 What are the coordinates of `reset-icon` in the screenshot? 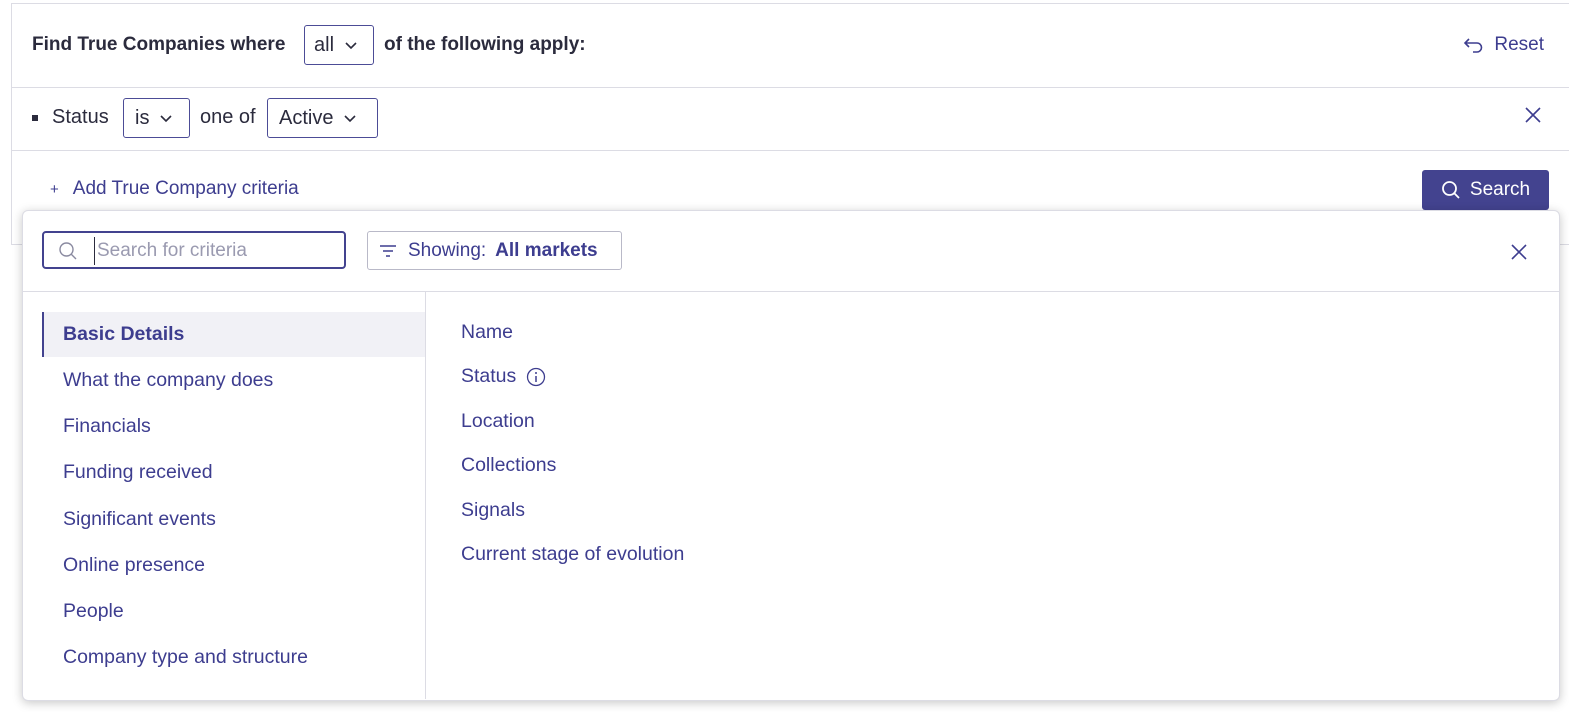 It's located at (1473, 45).